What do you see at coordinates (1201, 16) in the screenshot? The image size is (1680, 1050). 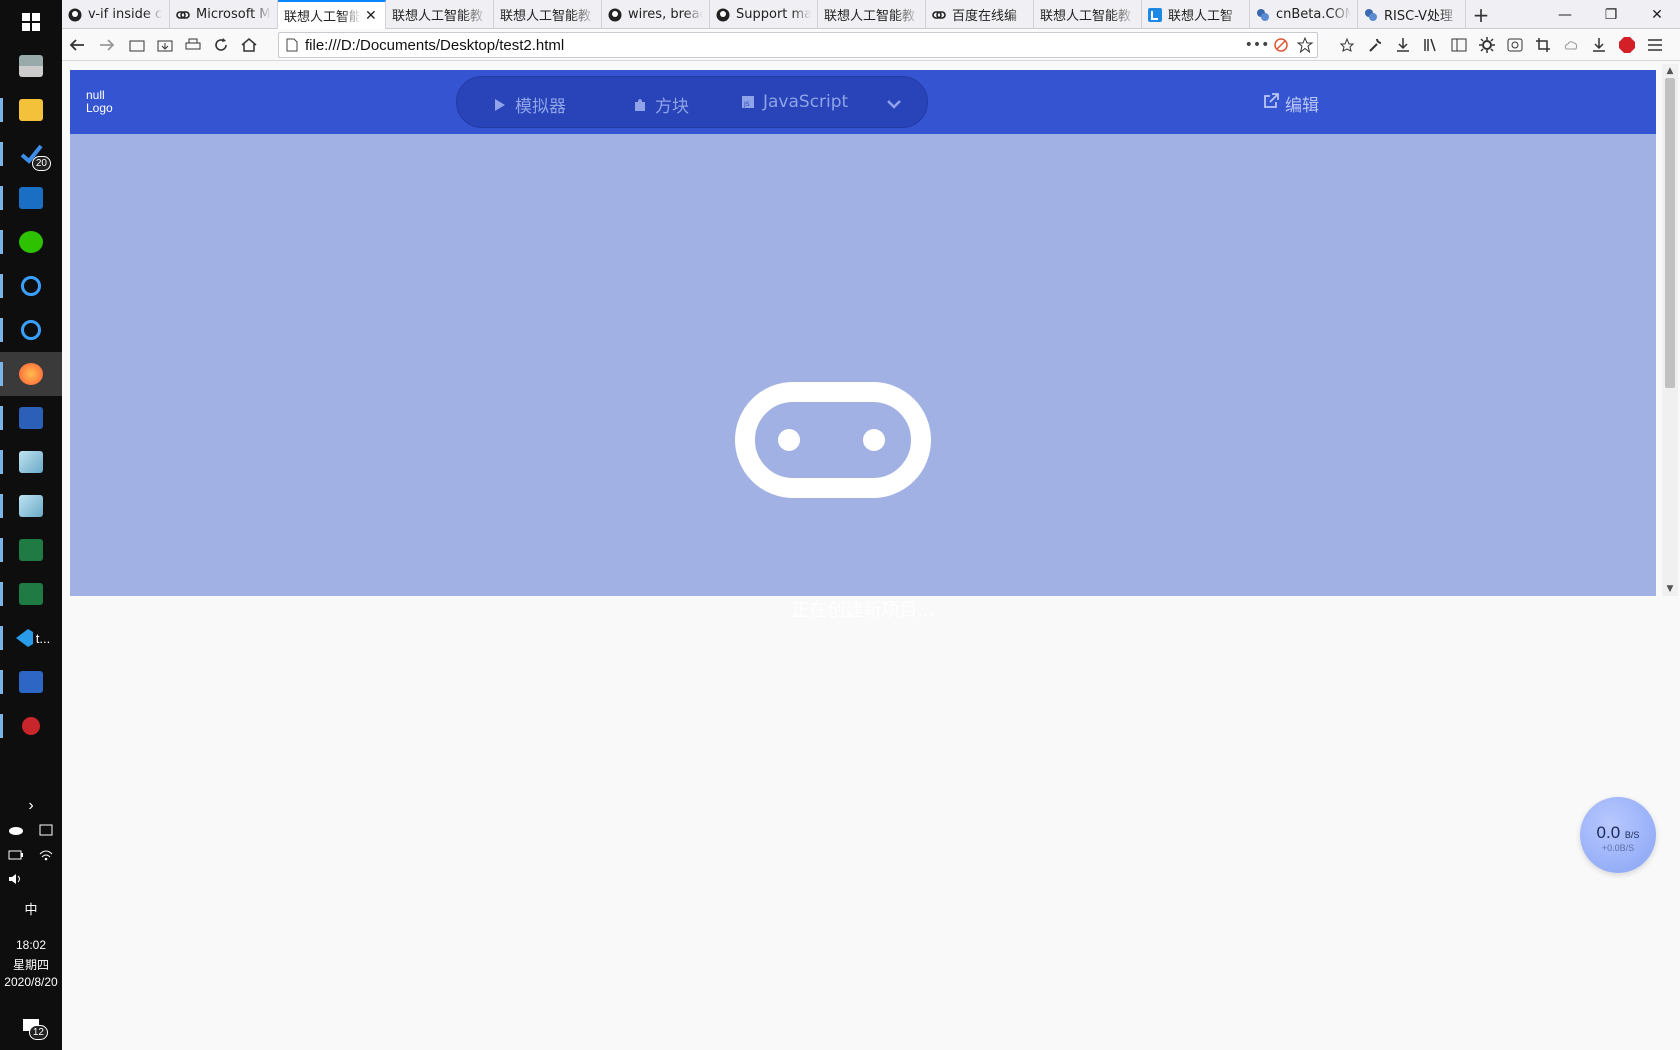 I see `browser-tab-title: 联想人工智` at bounding box center [1201, 16].